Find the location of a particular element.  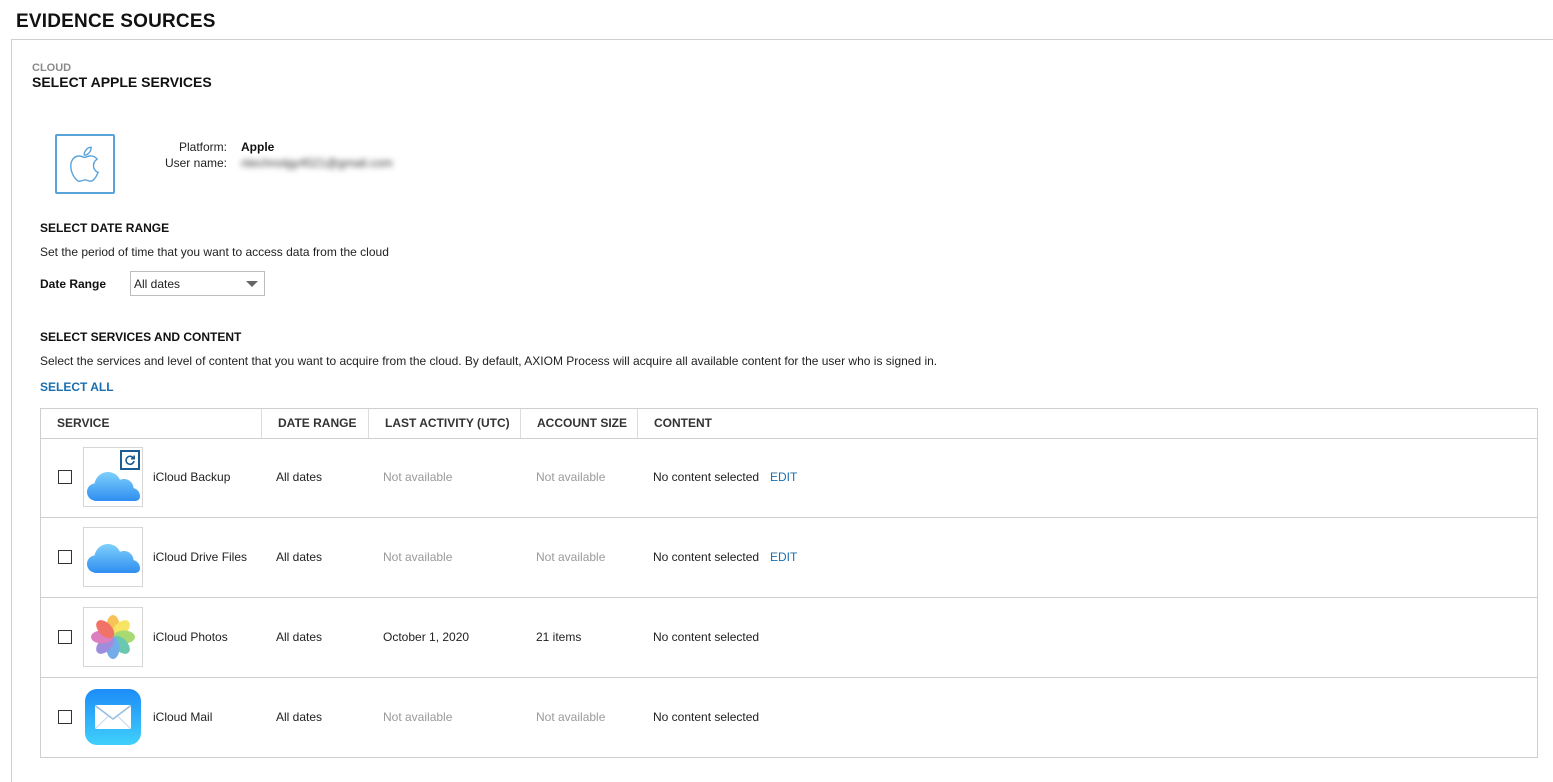

breadcrumb: CLOUD is located at coordinates (52, 68).